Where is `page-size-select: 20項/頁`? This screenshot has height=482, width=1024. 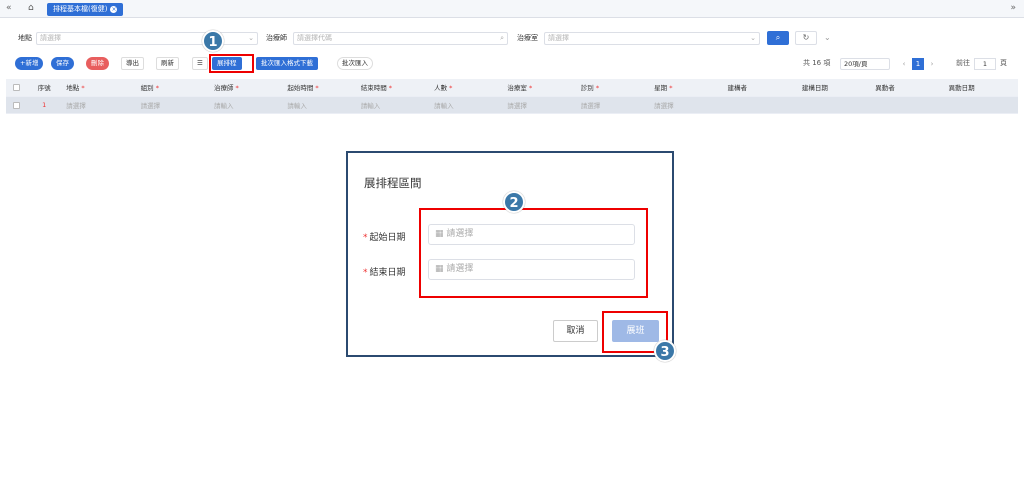 page-size-select: 20項/頁 is located at coordinates (865, 64).